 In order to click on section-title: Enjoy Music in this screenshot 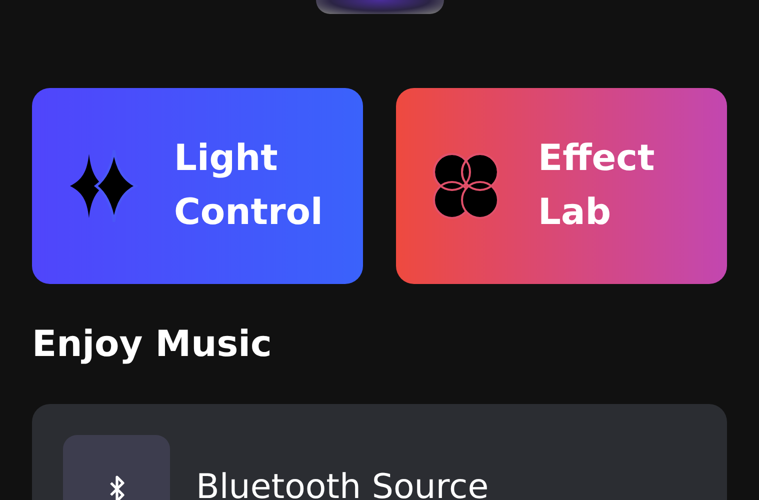, I will do `click(152, 345)`.